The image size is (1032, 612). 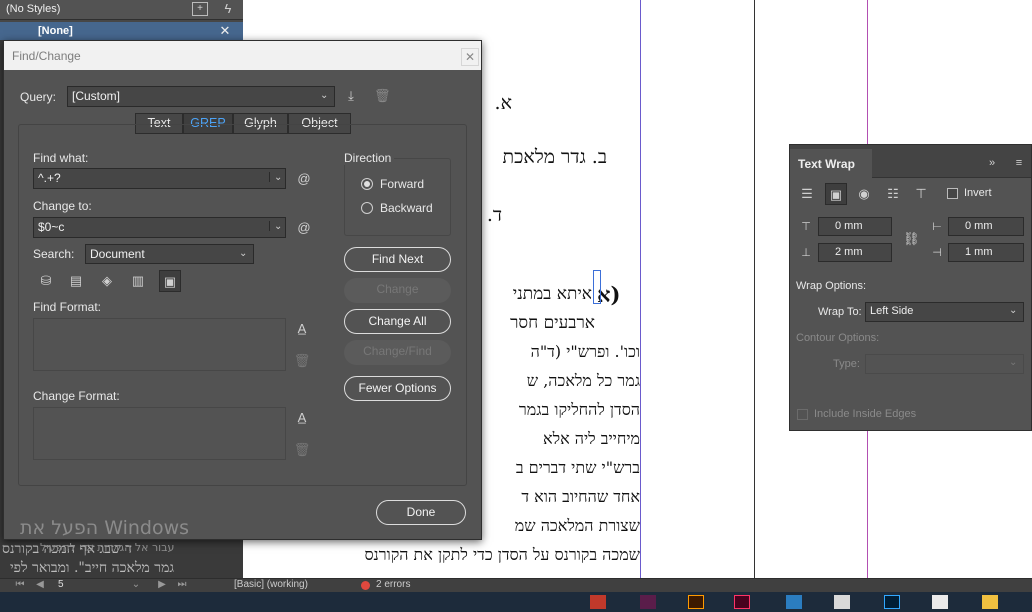 I want to click on done-button: Done, so click(x=421, y=512).